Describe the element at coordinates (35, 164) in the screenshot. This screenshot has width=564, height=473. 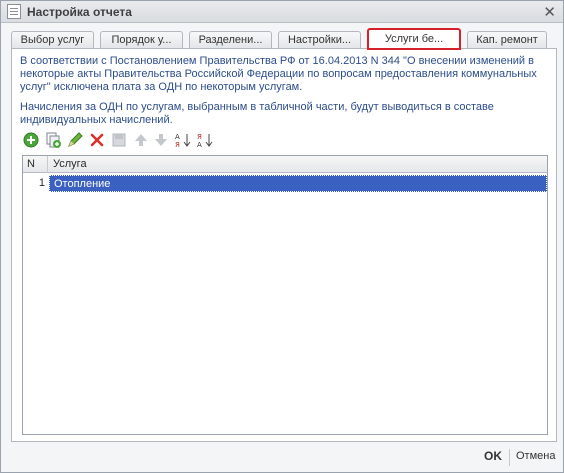
I see `column-header-n: N` at that location.